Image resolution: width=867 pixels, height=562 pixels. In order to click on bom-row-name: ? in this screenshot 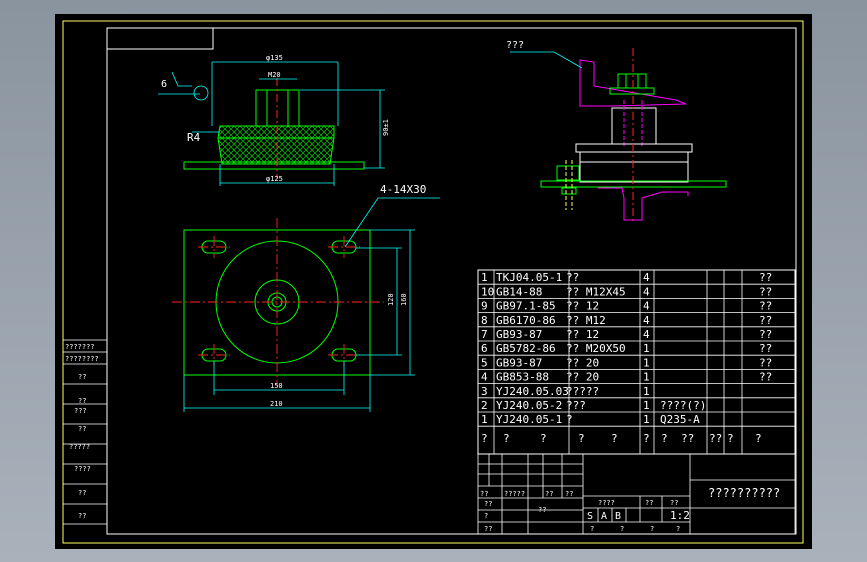, I will do `click(569, 419)`.